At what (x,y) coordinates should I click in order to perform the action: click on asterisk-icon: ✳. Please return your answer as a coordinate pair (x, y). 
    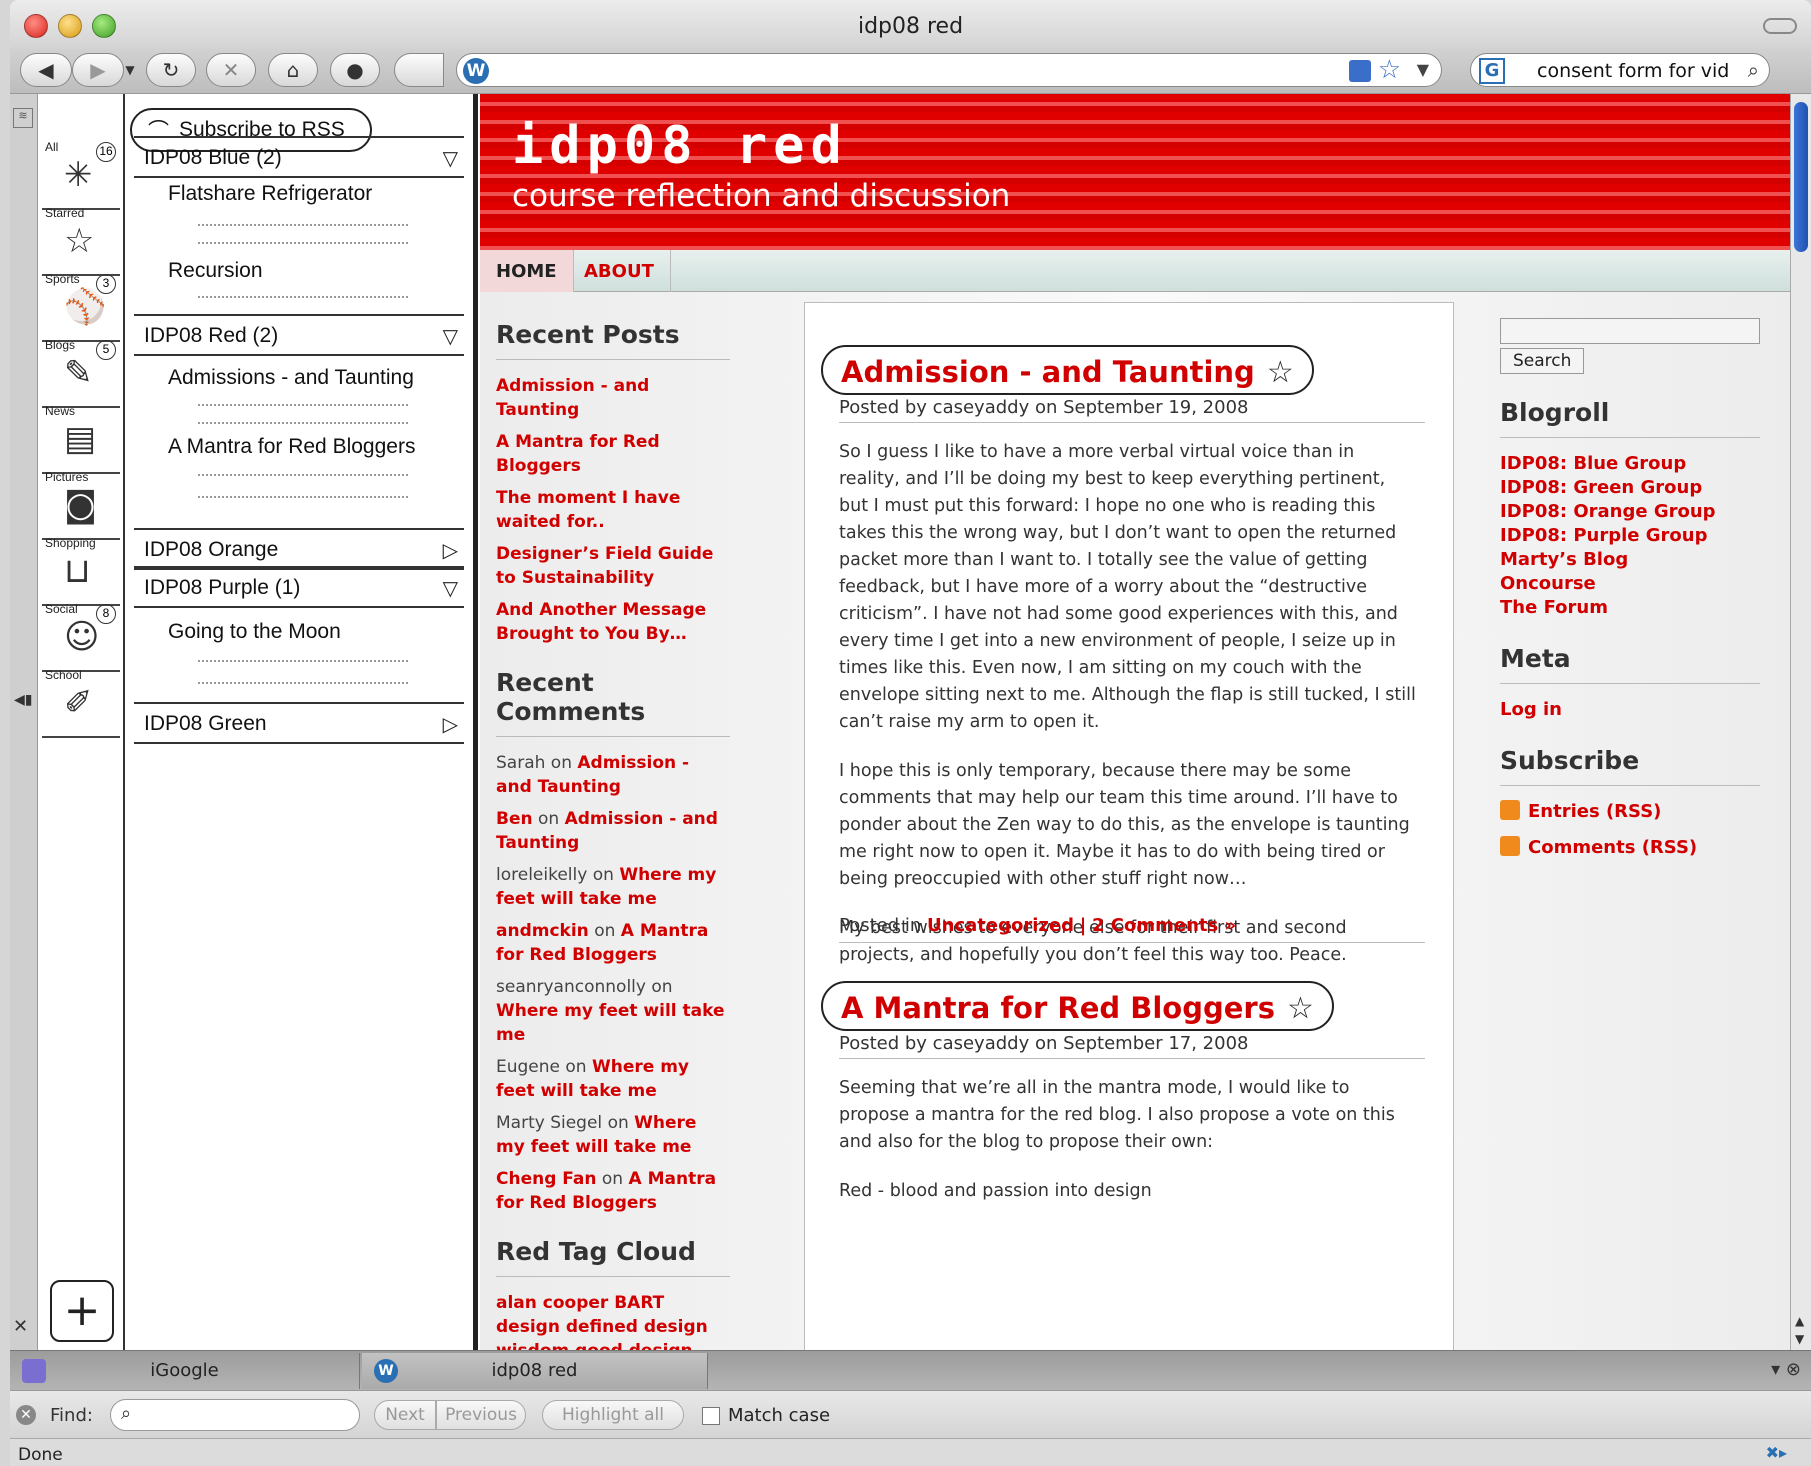
    Looking at the image, I should click on (78, 175).